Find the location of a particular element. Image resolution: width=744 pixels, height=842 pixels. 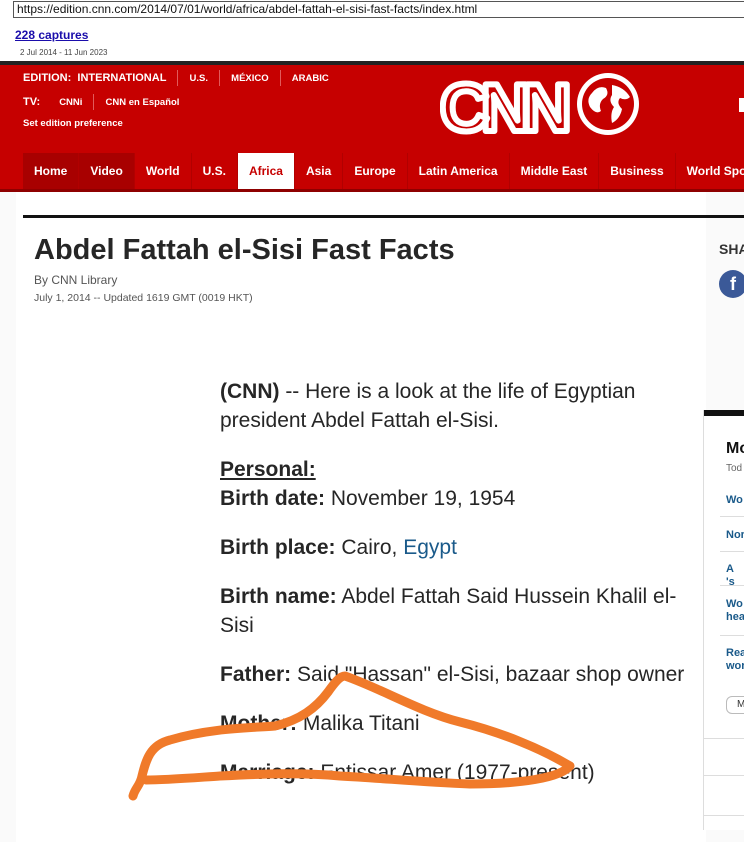

sidebar-heading: Mo is located at coordinates (735, 448).